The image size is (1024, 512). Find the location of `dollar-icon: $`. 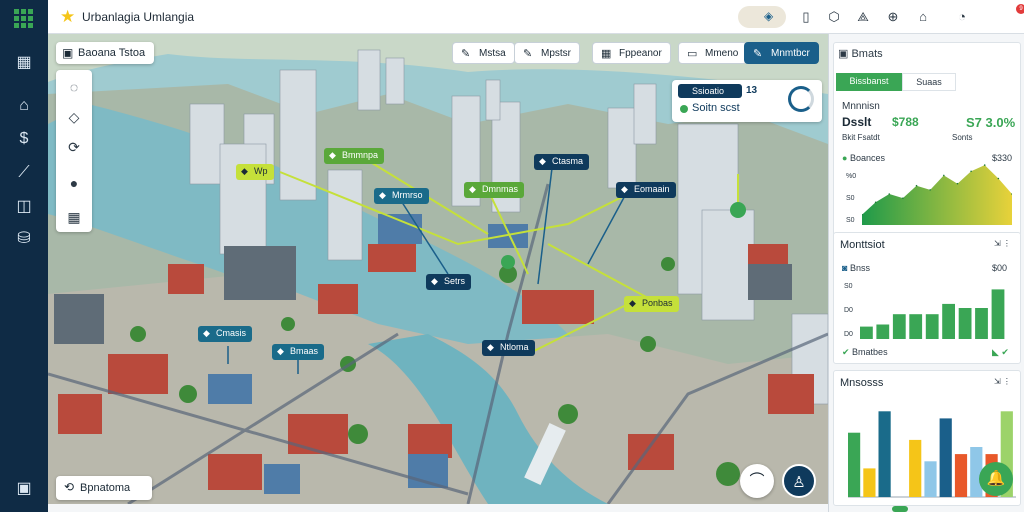

dollar-icon: $ is located at coordinates (24, 139).